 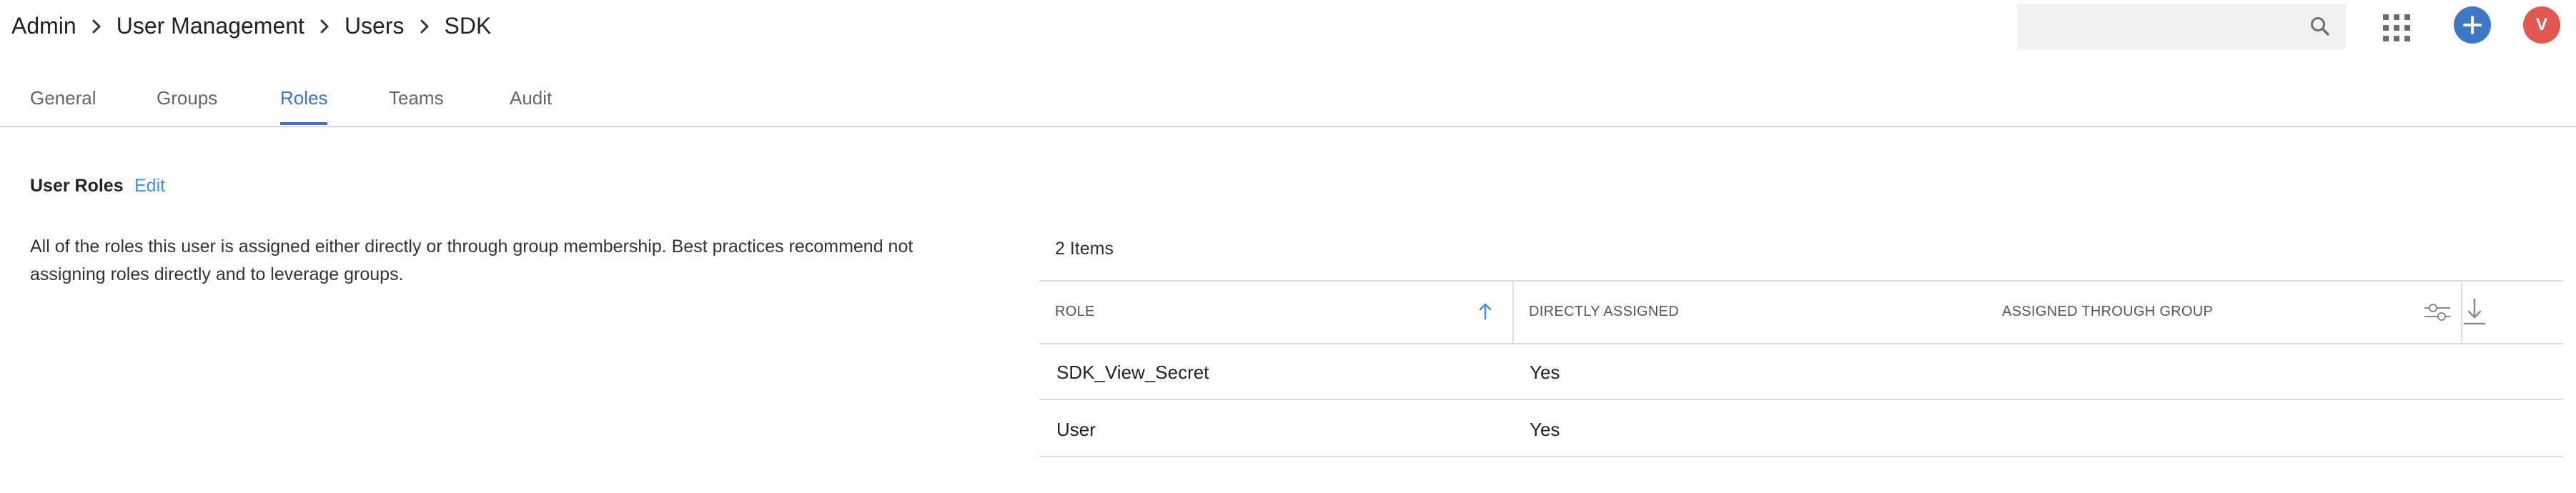 What do you see at coordinates (187, 105) in the screenshot?
I see `tab-groups: Groups` at bounding box center [187, 105].